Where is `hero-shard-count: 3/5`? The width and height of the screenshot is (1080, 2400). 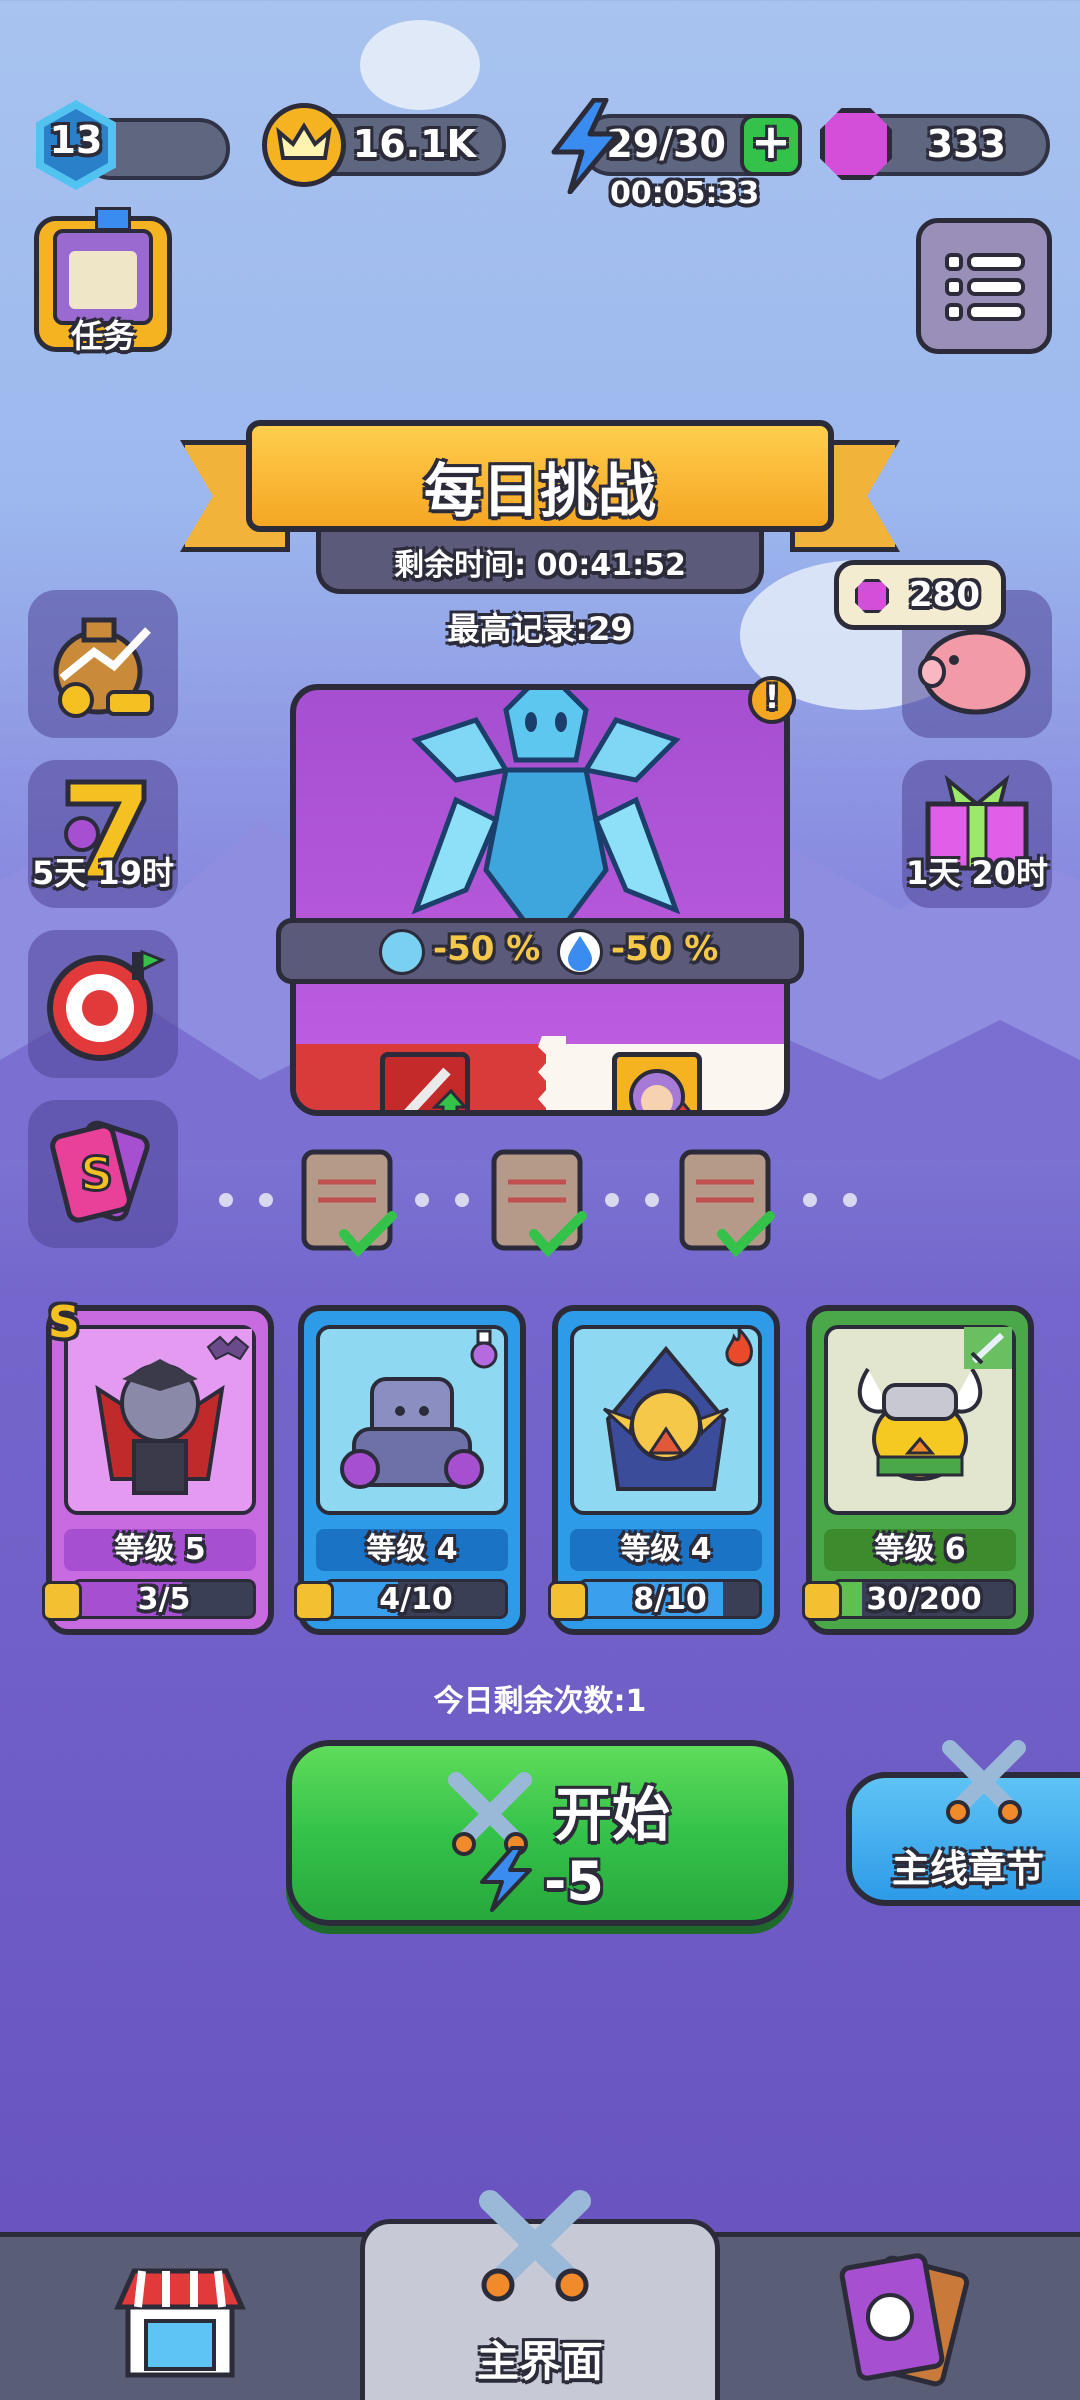
hero-shard-count: 3/5 is located at coordinates (164, 1599).